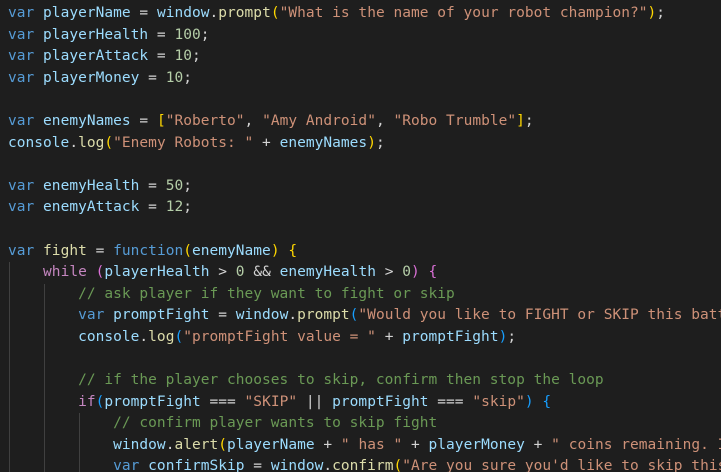  I want to click on code-line: var playerAttack = 10;, so click(360, 57).